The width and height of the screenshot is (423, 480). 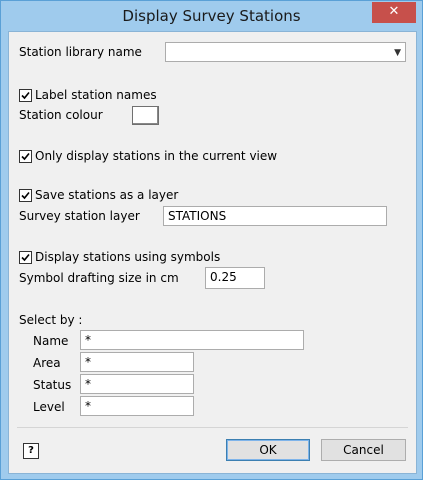 I want to click on select-level-input: *, so click(x=137, y=406).